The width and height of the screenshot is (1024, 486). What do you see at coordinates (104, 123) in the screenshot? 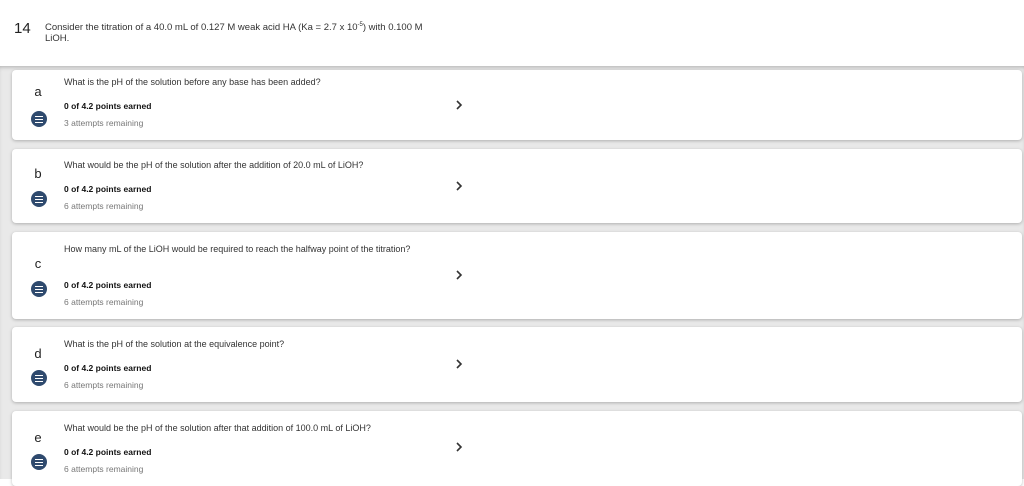
I see `attempts-text: 3 attempts remaining` at bounding box center [104, 123].